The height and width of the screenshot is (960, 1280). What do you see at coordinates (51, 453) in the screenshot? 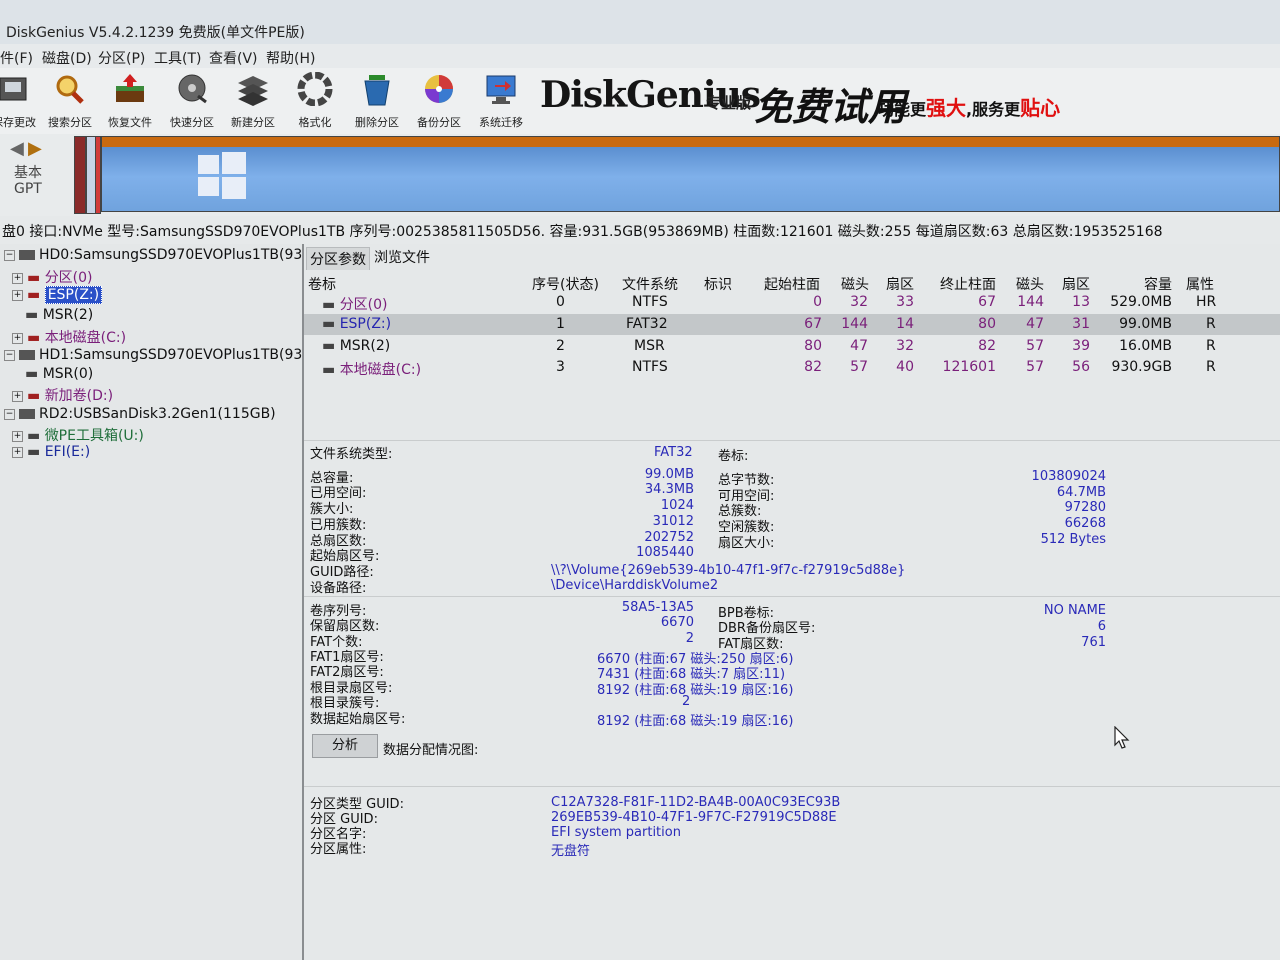
I see `tree-node-efi-e: + ▬ EFI(E:)` at bounding box center [51, 453].